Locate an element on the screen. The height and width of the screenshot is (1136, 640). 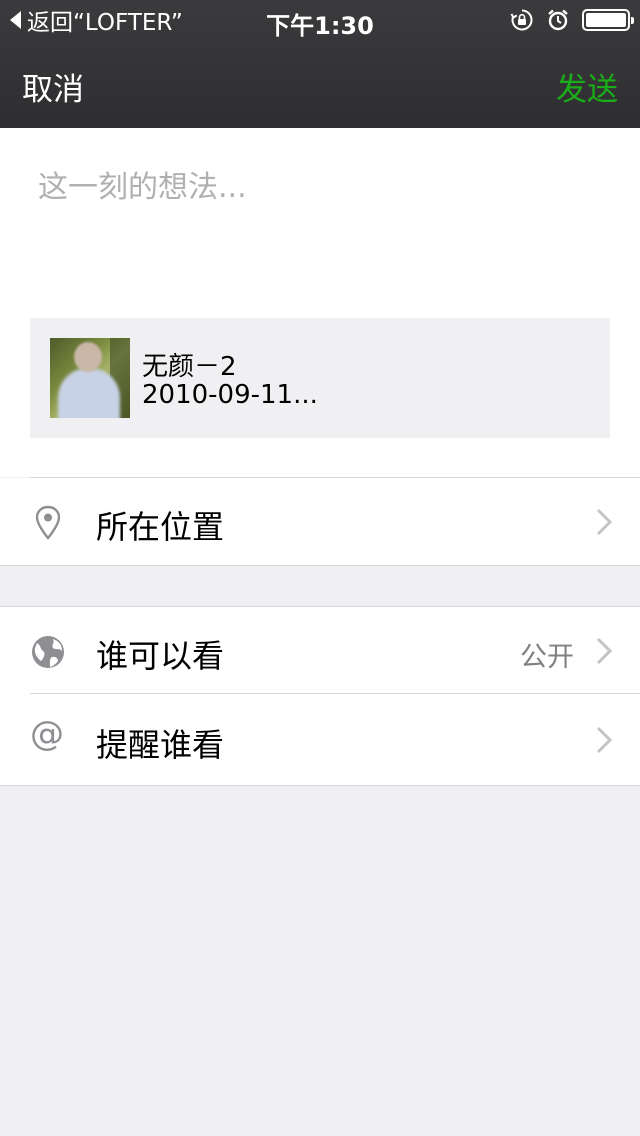
battery-tip is located at coordinates (632, 20).